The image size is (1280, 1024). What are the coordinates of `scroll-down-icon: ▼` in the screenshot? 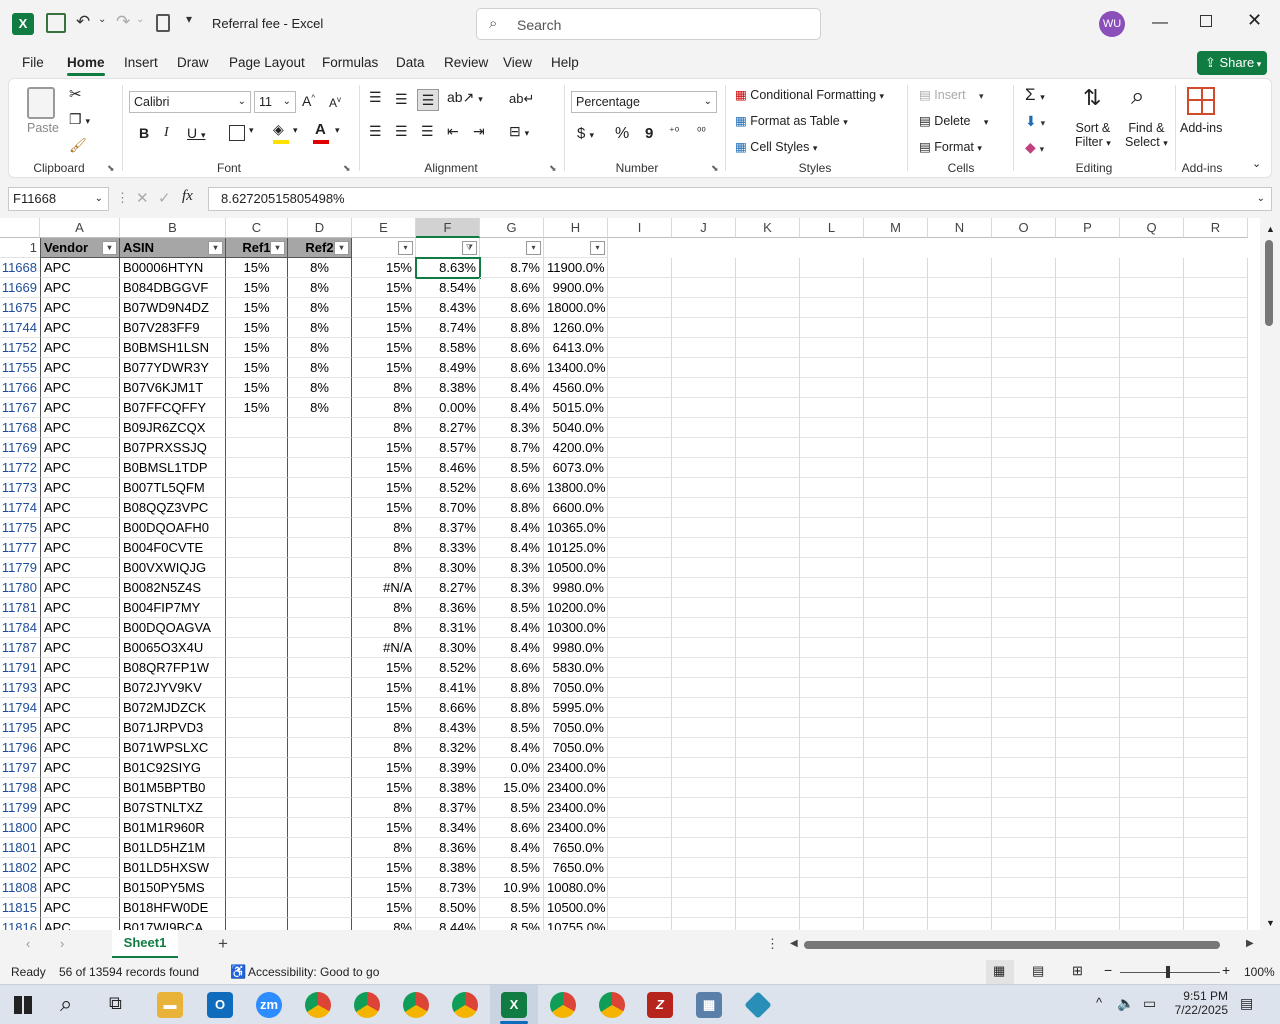 It's located at (1270, 923).